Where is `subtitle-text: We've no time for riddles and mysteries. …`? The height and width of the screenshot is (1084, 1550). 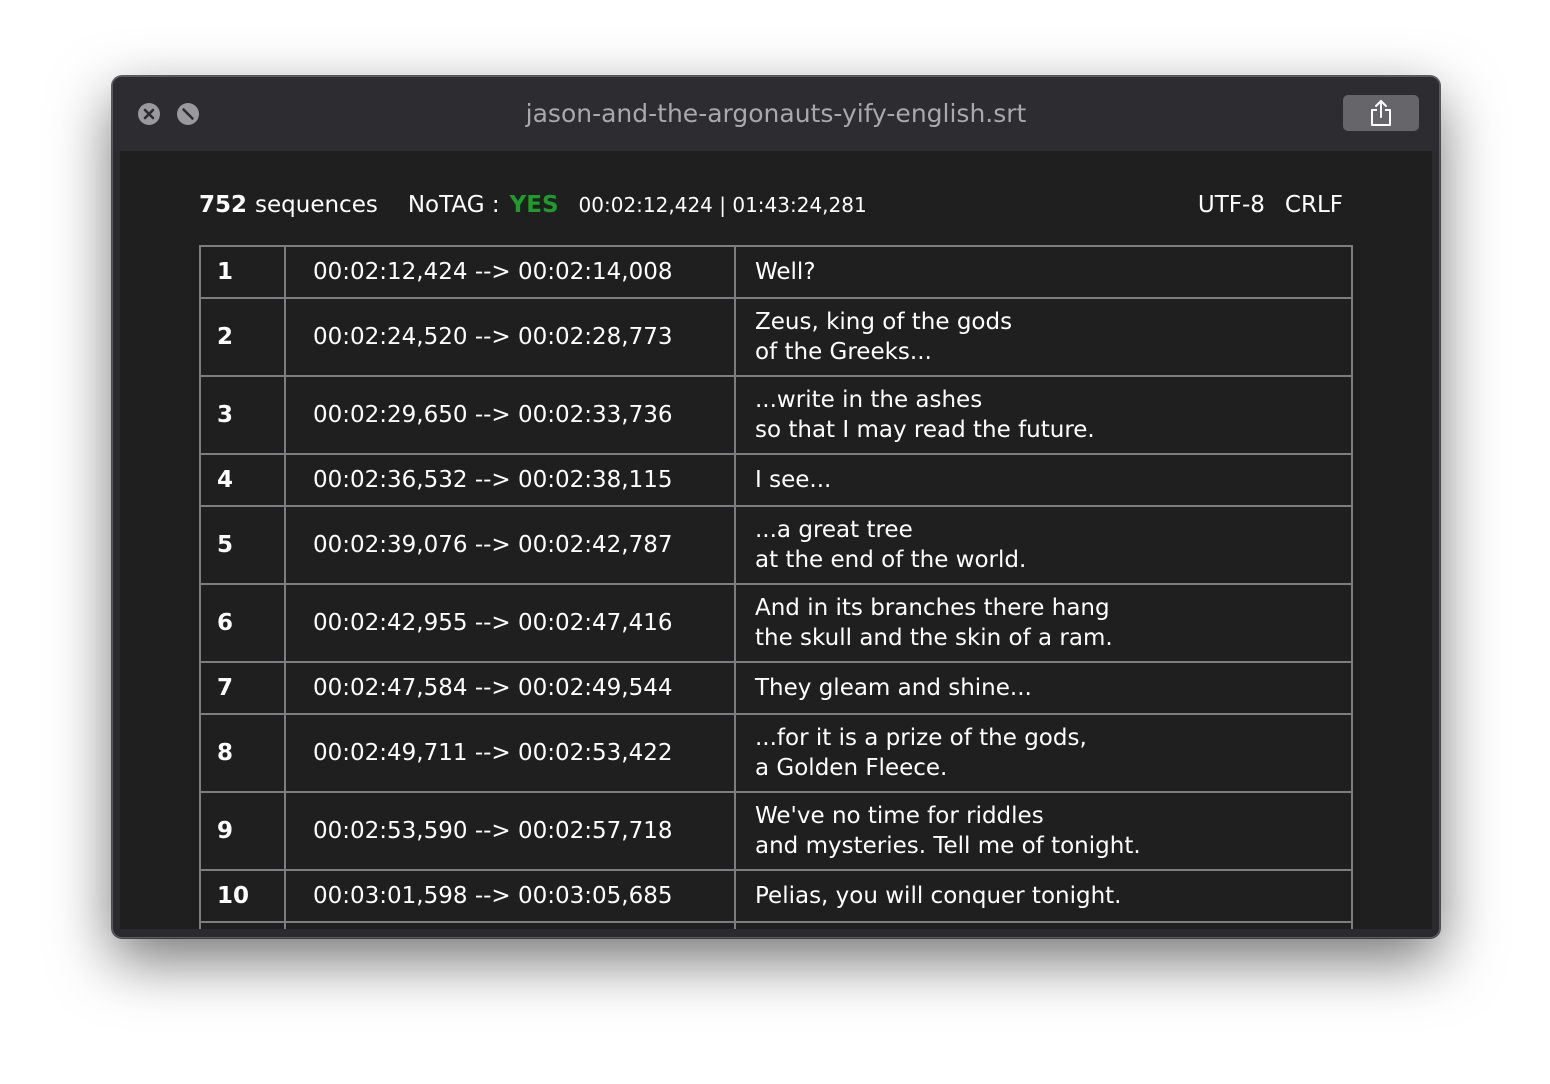
subtitle-text: We've no time for riddles and mysteries. … is located at coordinates (1043, 831).